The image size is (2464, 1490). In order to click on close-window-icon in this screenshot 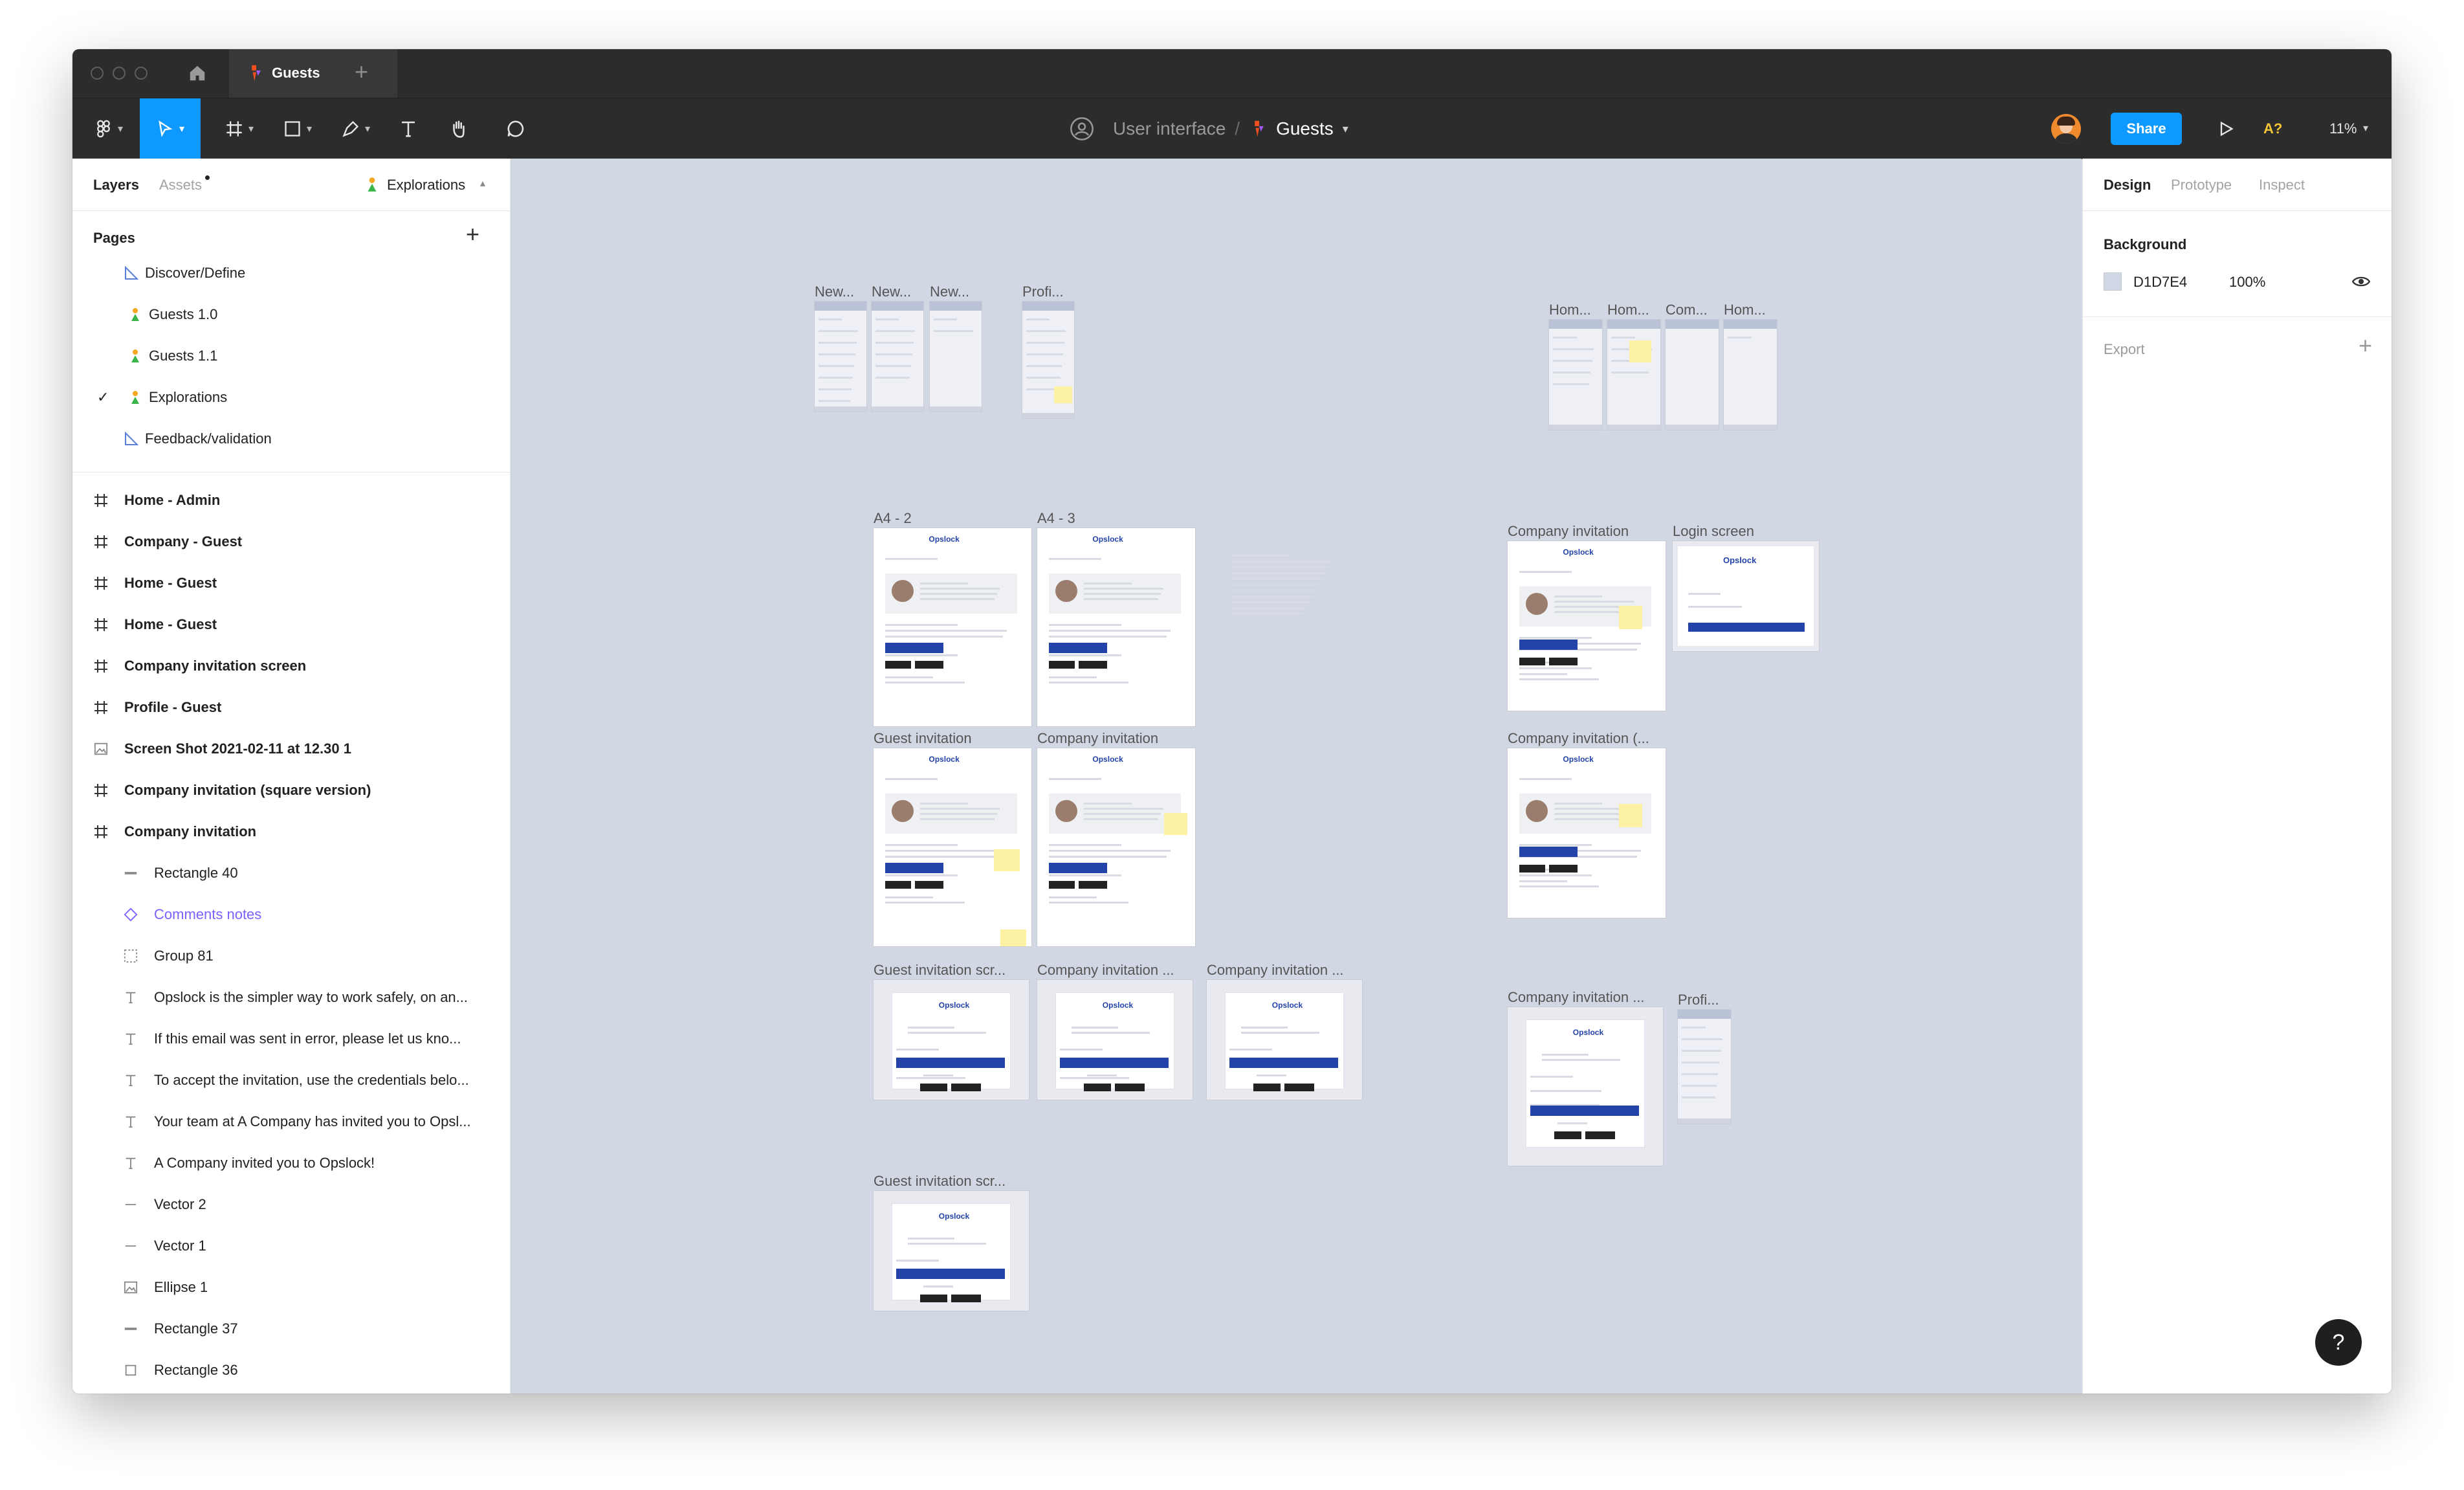, I will do `click(98, 73)`.